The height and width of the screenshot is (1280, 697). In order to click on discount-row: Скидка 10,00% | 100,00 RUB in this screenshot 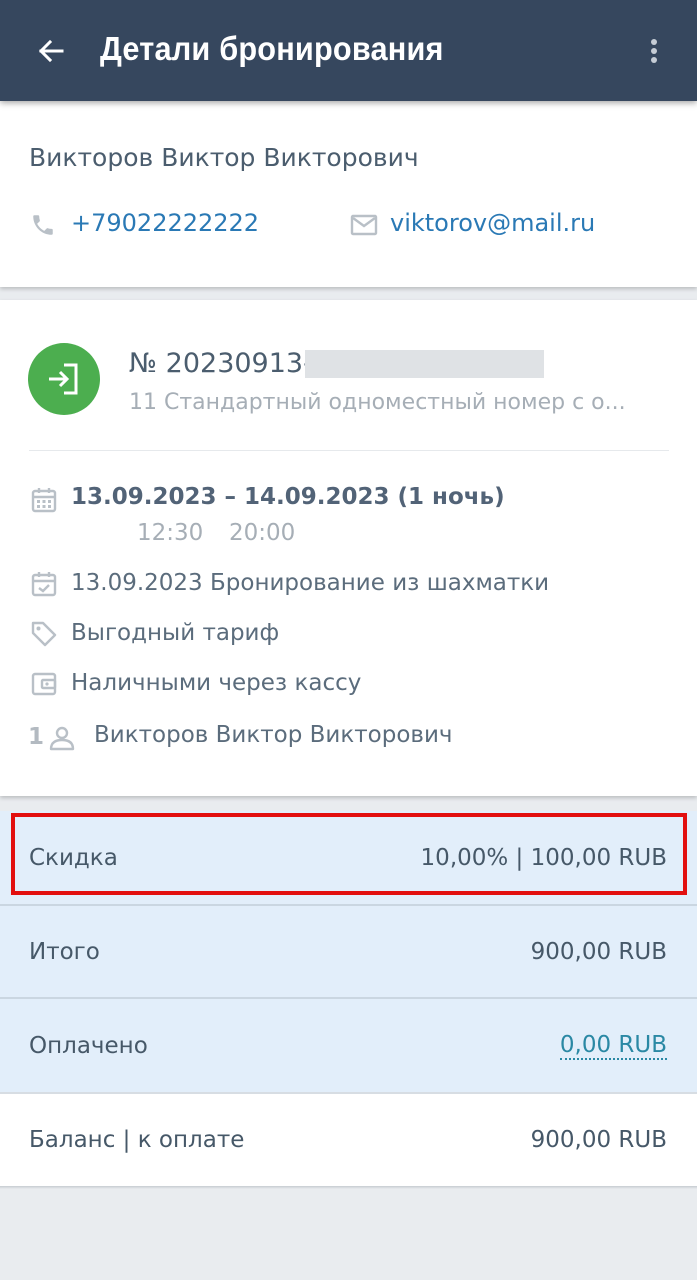, I will do `click(348, 857)`.